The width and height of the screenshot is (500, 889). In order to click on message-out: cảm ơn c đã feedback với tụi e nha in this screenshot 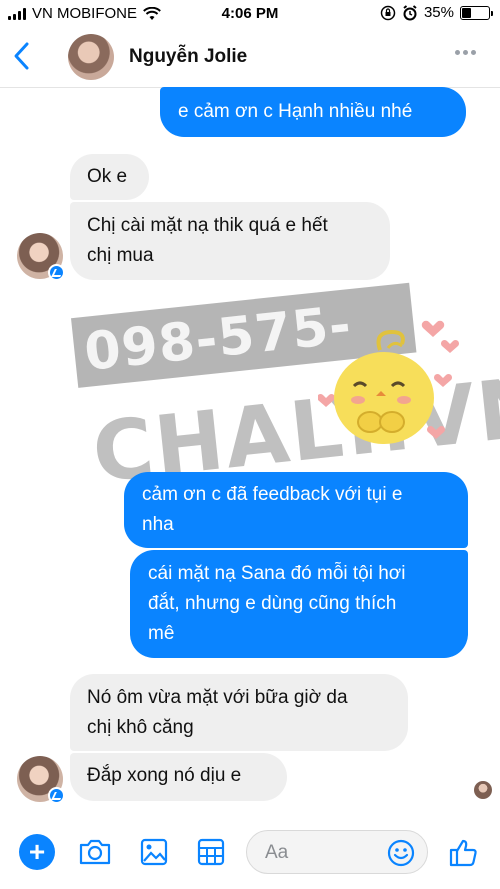, I will do `click(296, 510)`.